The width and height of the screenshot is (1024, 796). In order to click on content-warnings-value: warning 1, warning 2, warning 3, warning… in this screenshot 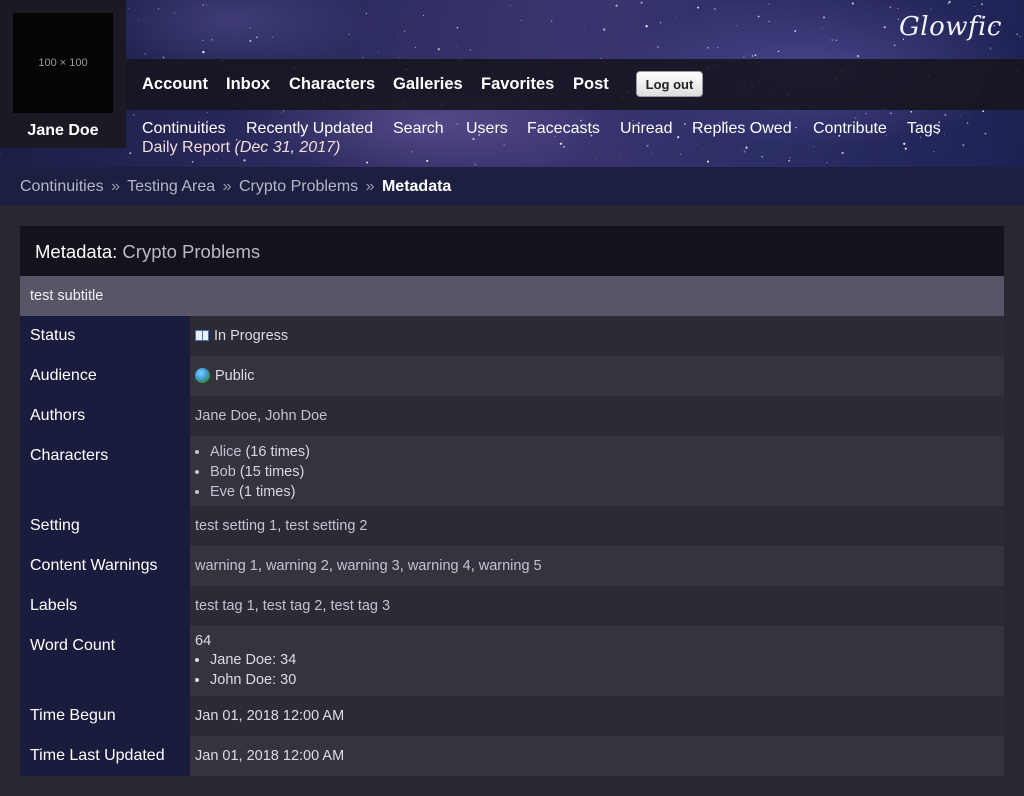, I will do `click(597, 566)`.